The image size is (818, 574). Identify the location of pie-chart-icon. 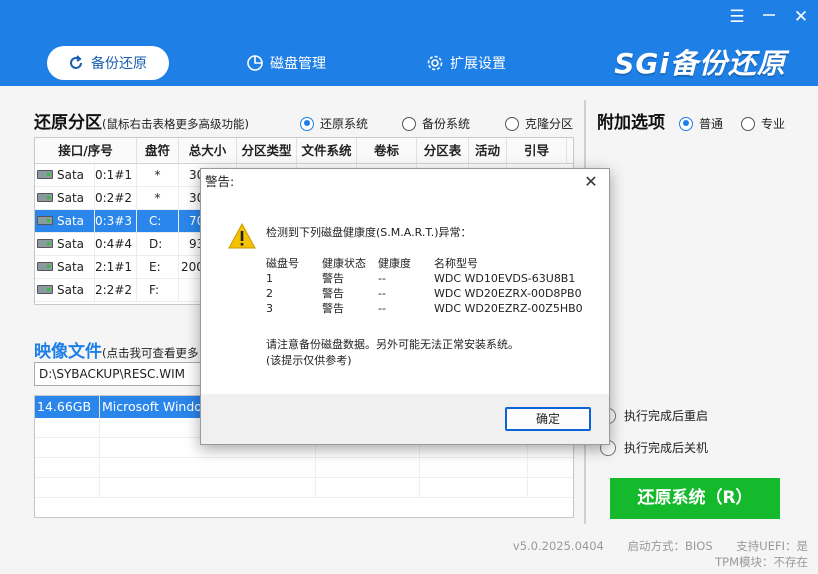
(255, 63).